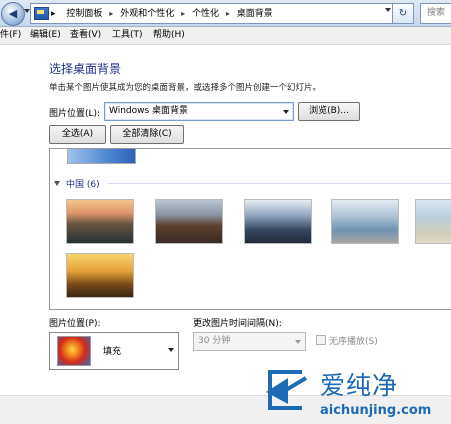 This screenshot has width=451, height=424. I want to click on watermark-text: 爱纯净, so click(359, 385).